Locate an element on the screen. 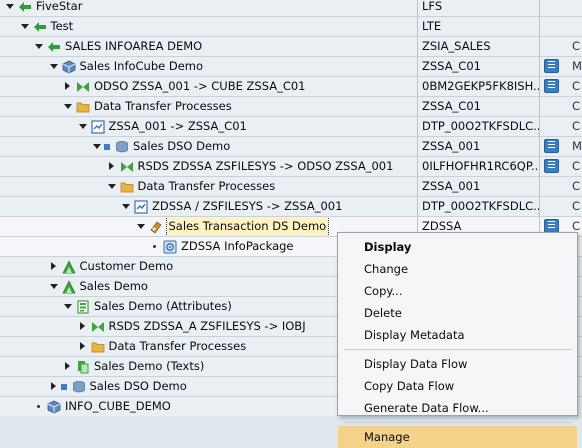 The width and height of the screenshot is (582, 448). tree-node: SALES INFOAREA DEMO is located at coordinates (117, 46).